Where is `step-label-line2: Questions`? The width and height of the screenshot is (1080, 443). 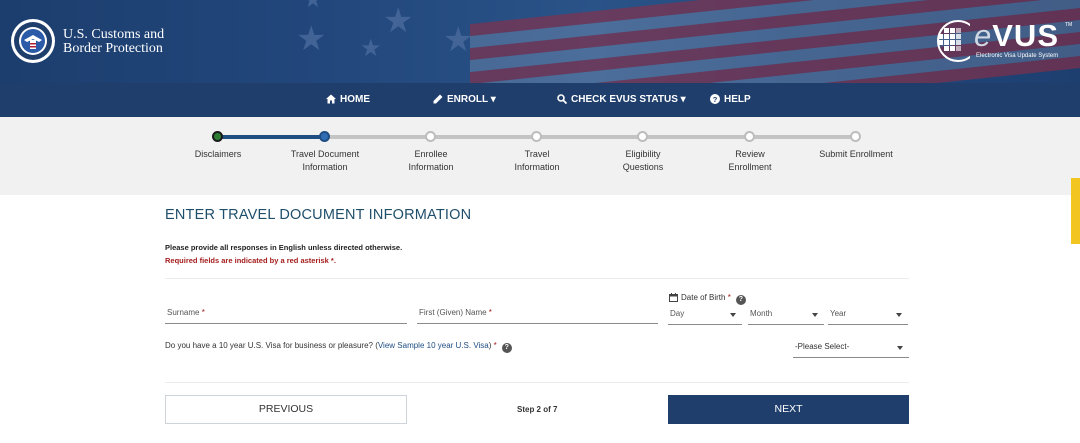 step-label-line2: Questions is located at coordinates (643, 167).